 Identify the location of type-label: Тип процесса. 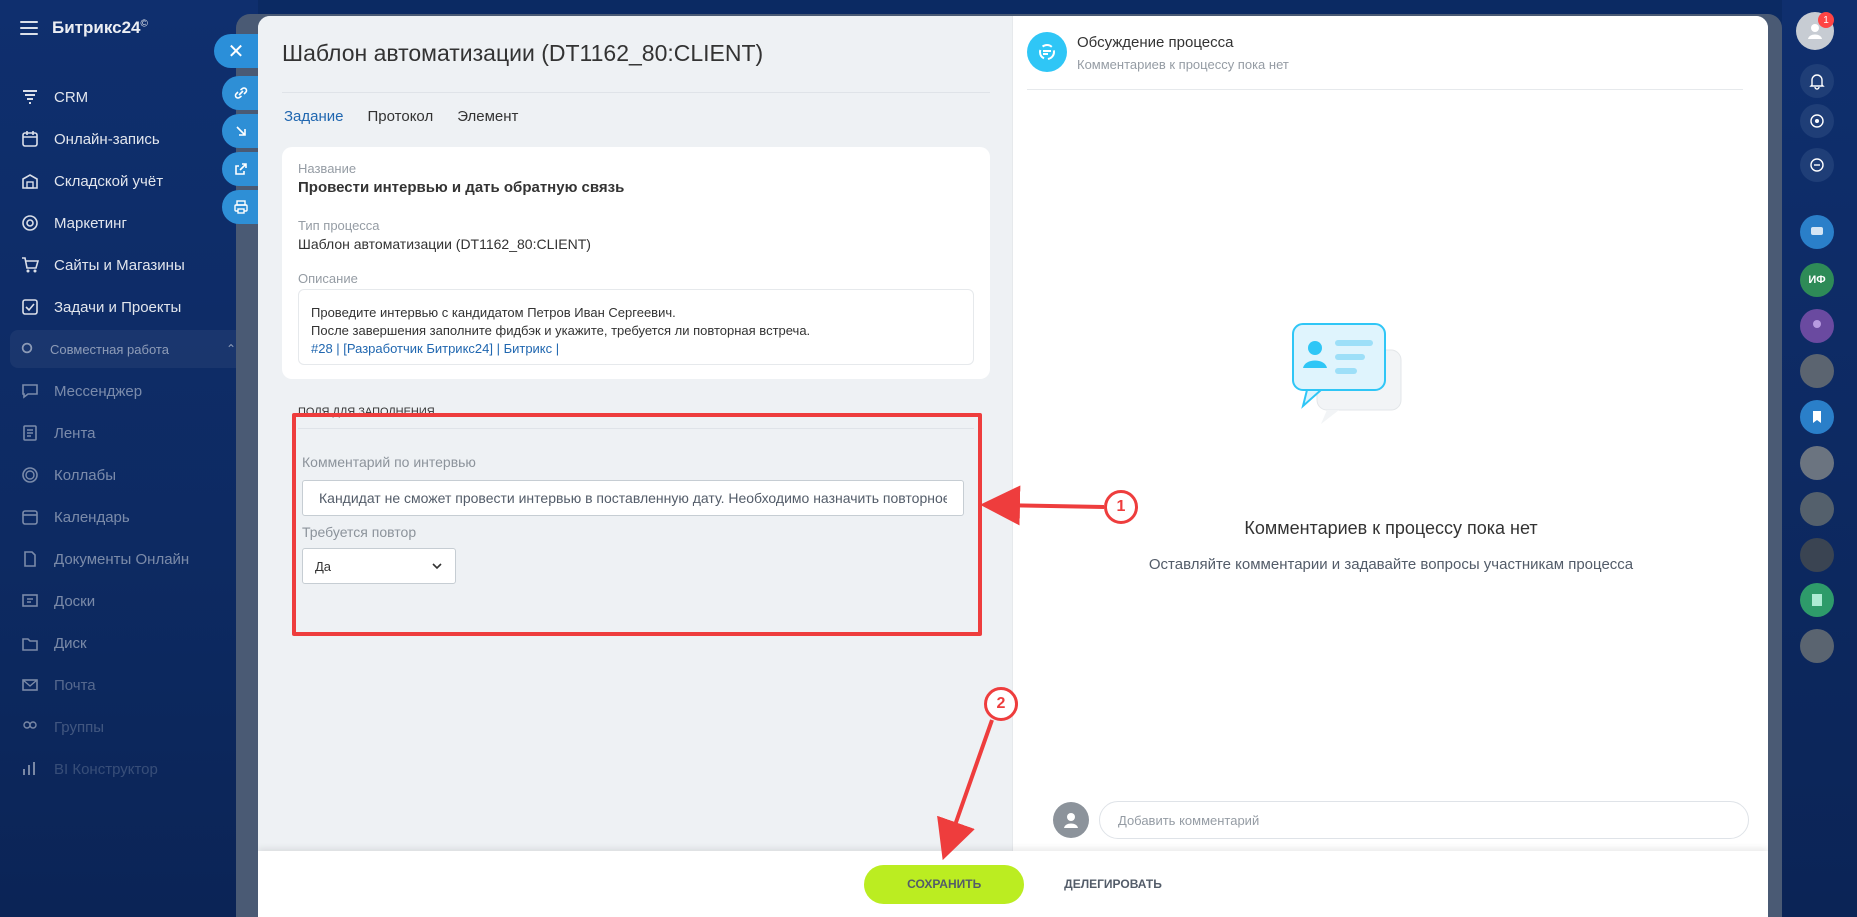
(339, 225).